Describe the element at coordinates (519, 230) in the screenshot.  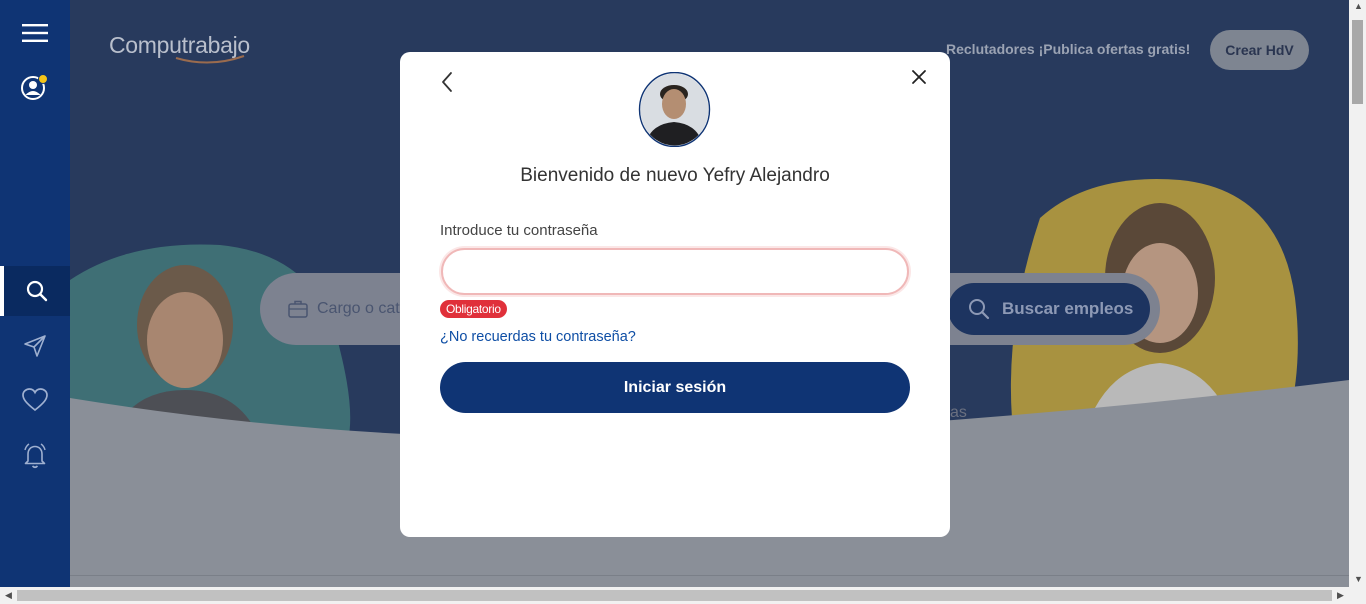
I see `password-label: Introduce tu contraseña` at that location.